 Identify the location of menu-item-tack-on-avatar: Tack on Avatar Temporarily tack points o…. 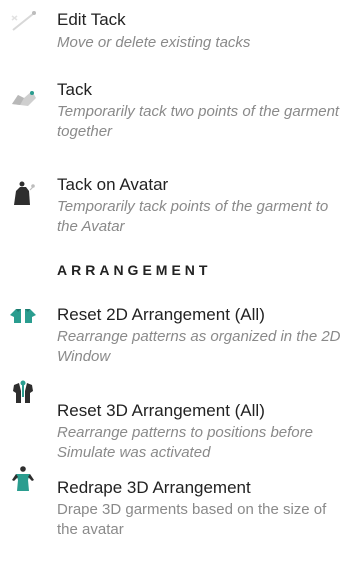
(177, 209).